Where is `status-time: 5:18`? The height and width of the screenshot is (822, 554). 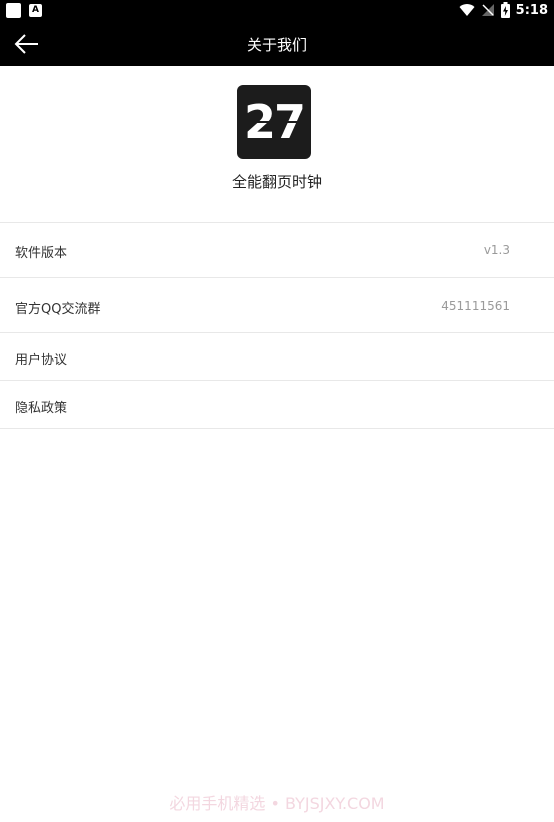 status-time: 5:18 is located at coordinates (531, 10).